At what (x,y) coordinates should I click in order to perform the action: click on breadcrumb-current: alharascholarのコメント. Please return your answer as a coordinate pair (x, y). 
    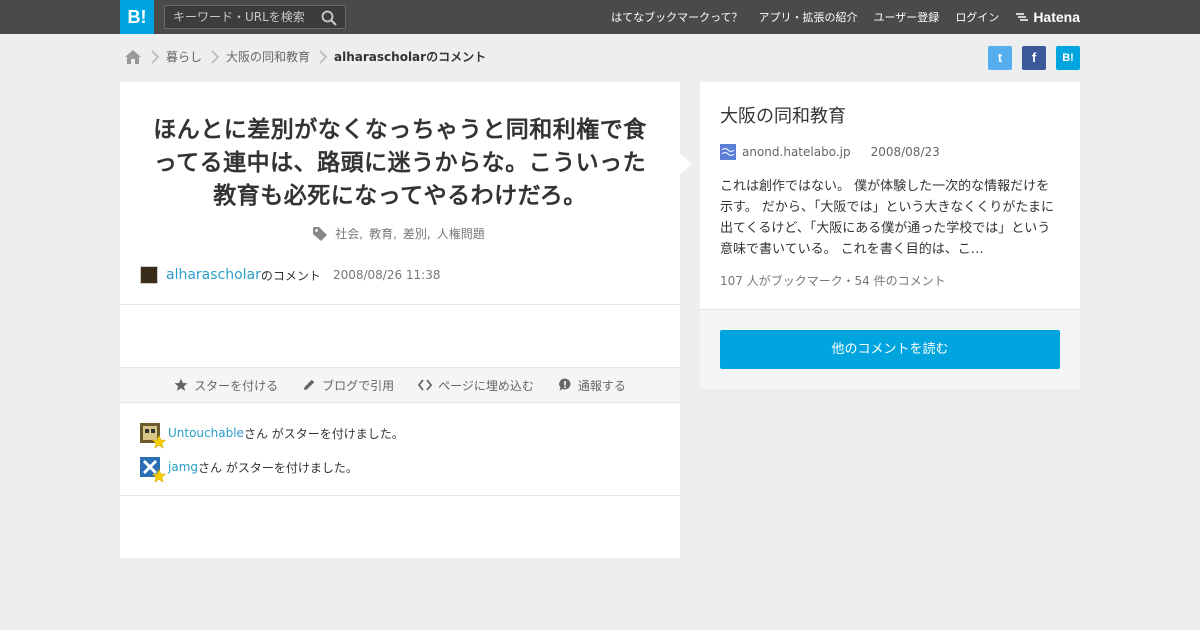
    Looking at the image, I should click on (410, 57).